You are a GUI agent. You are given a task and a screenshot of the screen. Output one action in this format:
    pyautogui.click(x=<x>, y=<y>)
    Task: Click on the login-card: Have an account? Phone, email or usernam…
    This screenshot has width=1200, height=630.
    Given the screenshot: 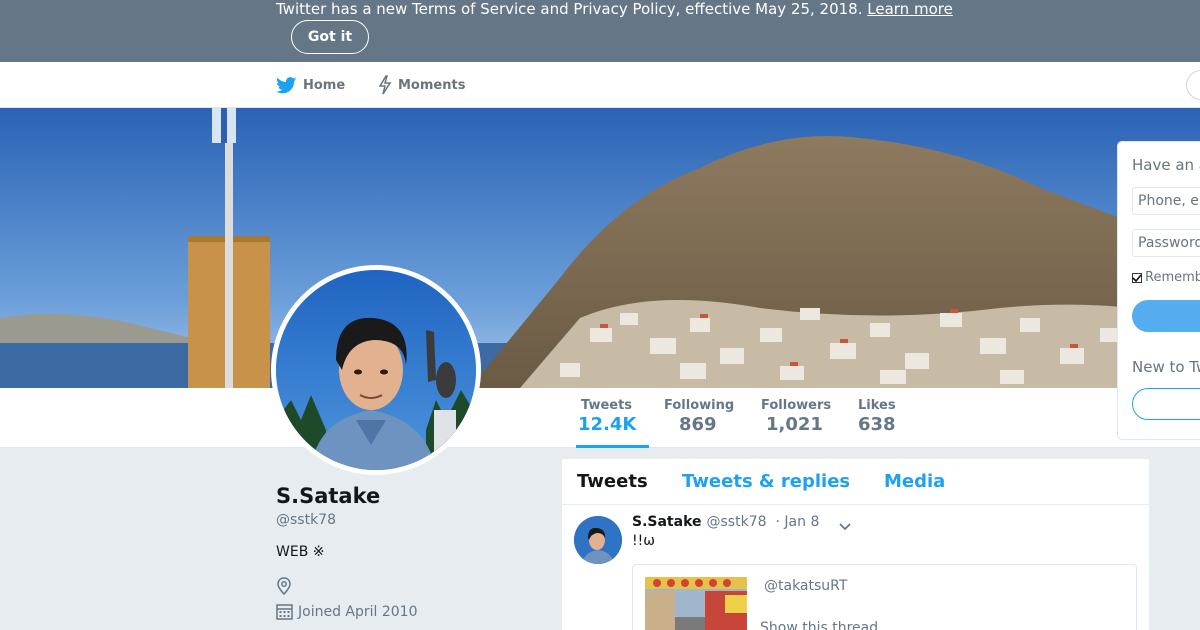 What is the action you would take?
    pyautogui.click(x=1158, y=290)
    